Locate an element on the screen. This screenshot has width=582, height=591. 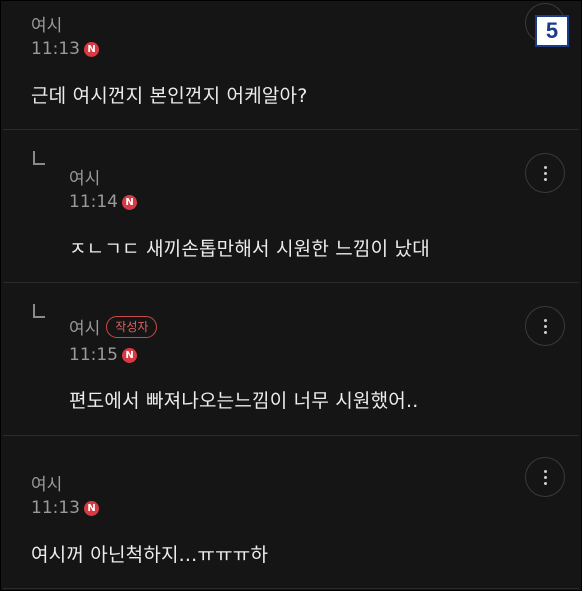
comment-time-row: 11:15 N is located at coordinates (103, 355).